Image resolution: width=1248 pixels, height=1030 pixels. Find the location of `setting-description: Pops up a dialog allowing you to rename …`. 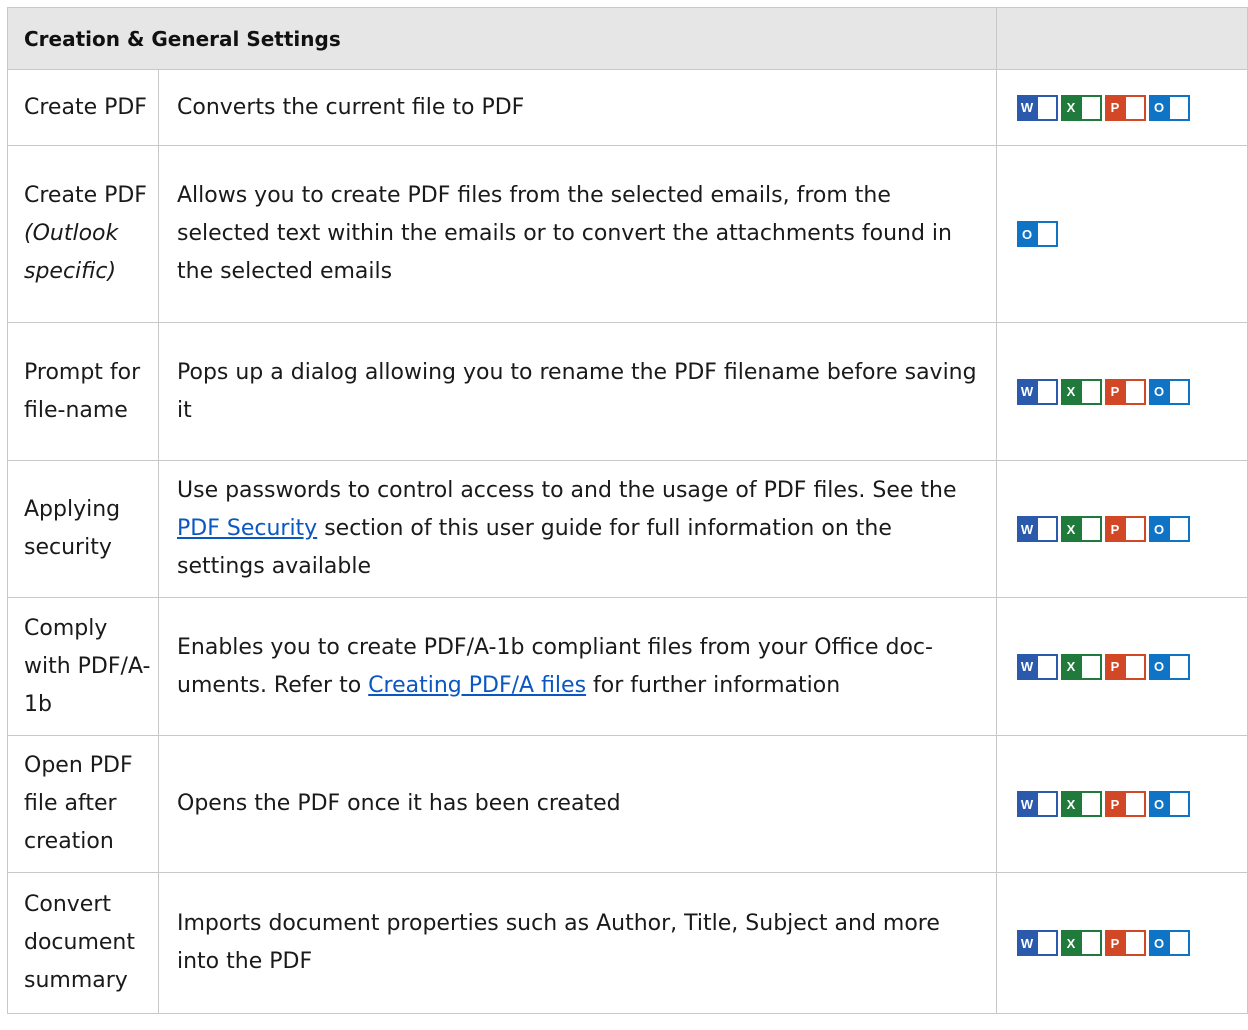

setting-description: Pops up a dialog allowing you to rename … is located at coordinates (577, 391).